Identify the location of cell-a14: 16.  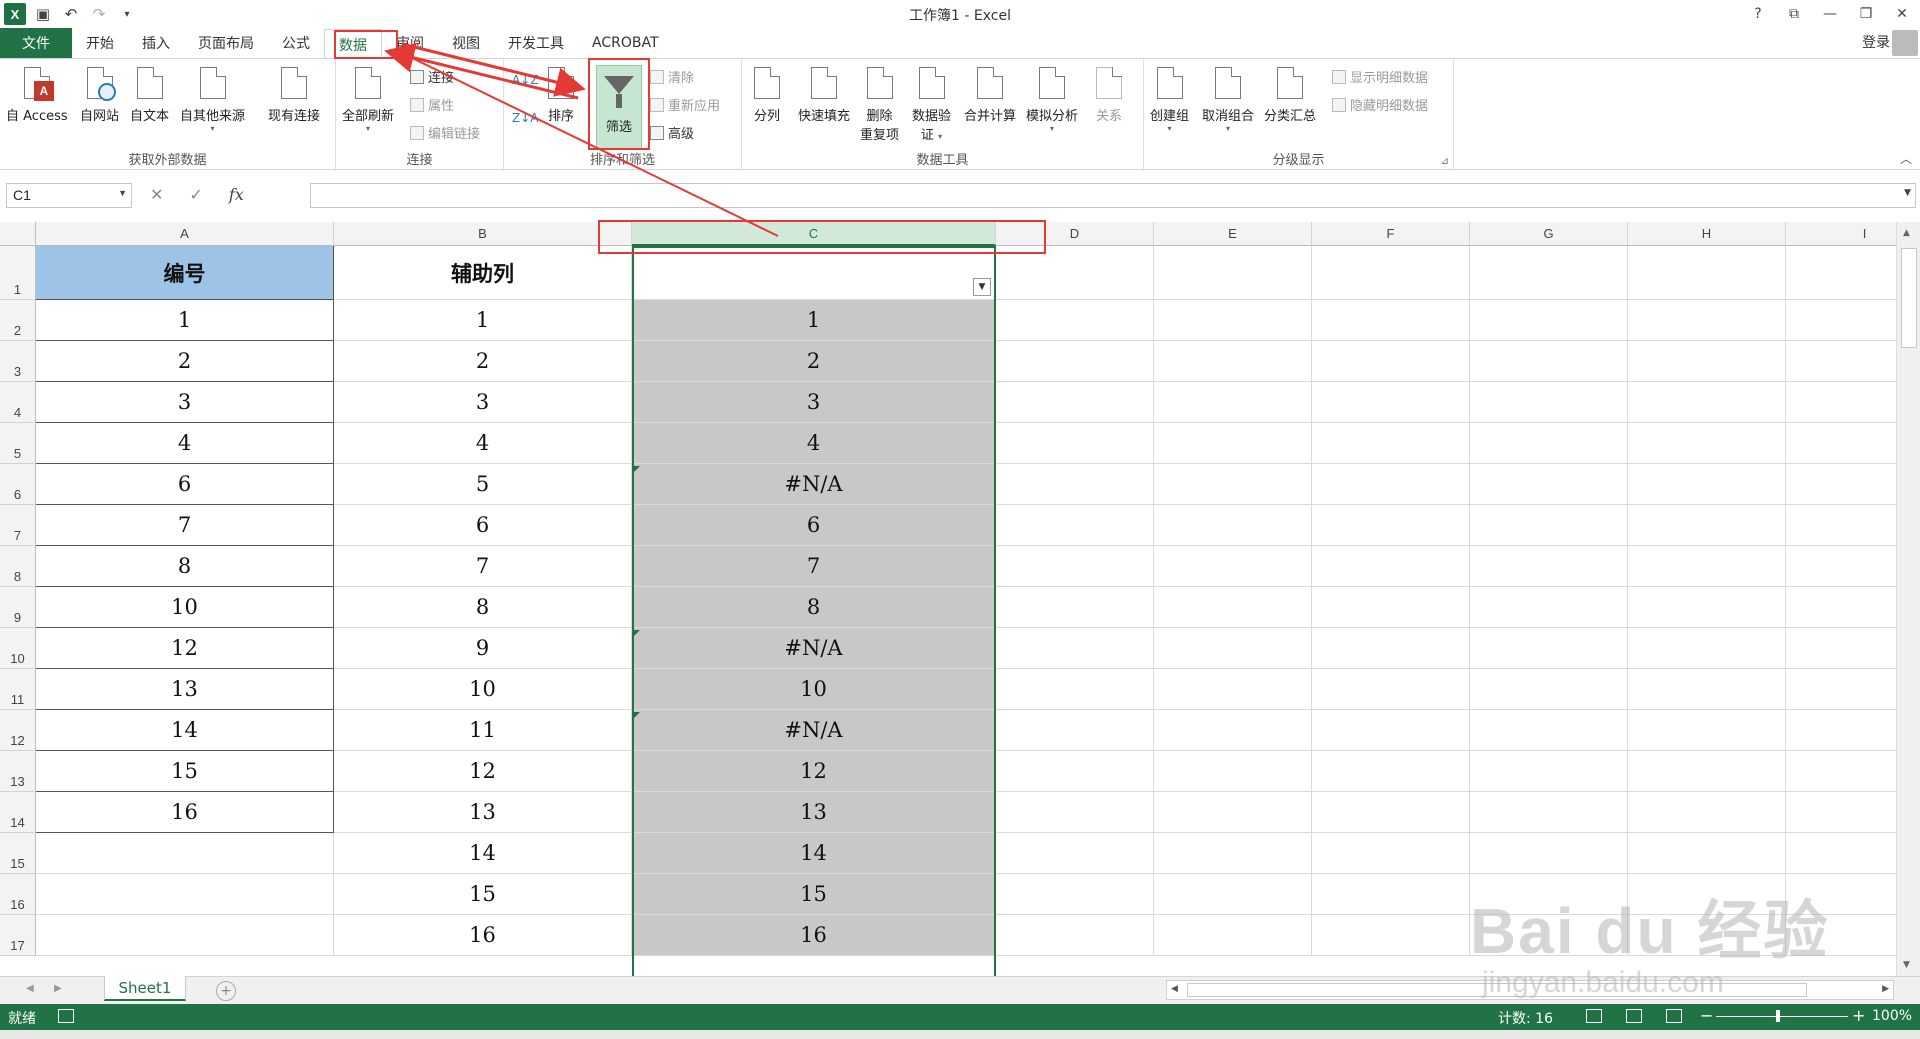
(185, 812).